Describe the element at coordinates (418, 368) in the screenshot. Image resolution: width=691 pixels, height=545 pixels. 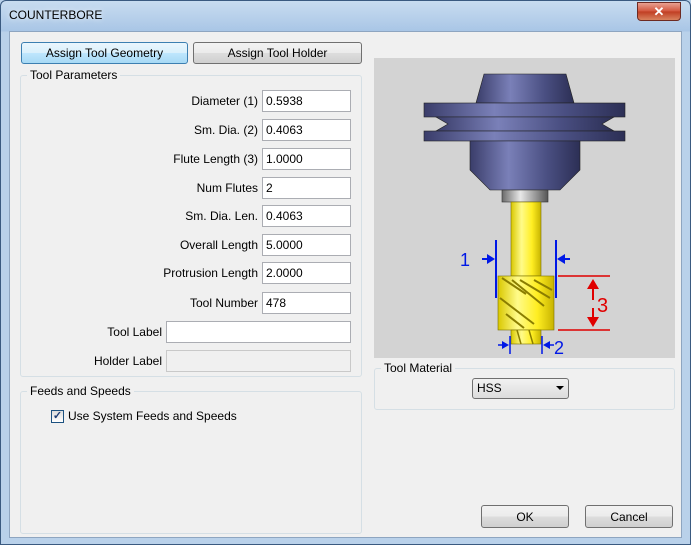
I see `tool-material-title: Tool Material` at that location.